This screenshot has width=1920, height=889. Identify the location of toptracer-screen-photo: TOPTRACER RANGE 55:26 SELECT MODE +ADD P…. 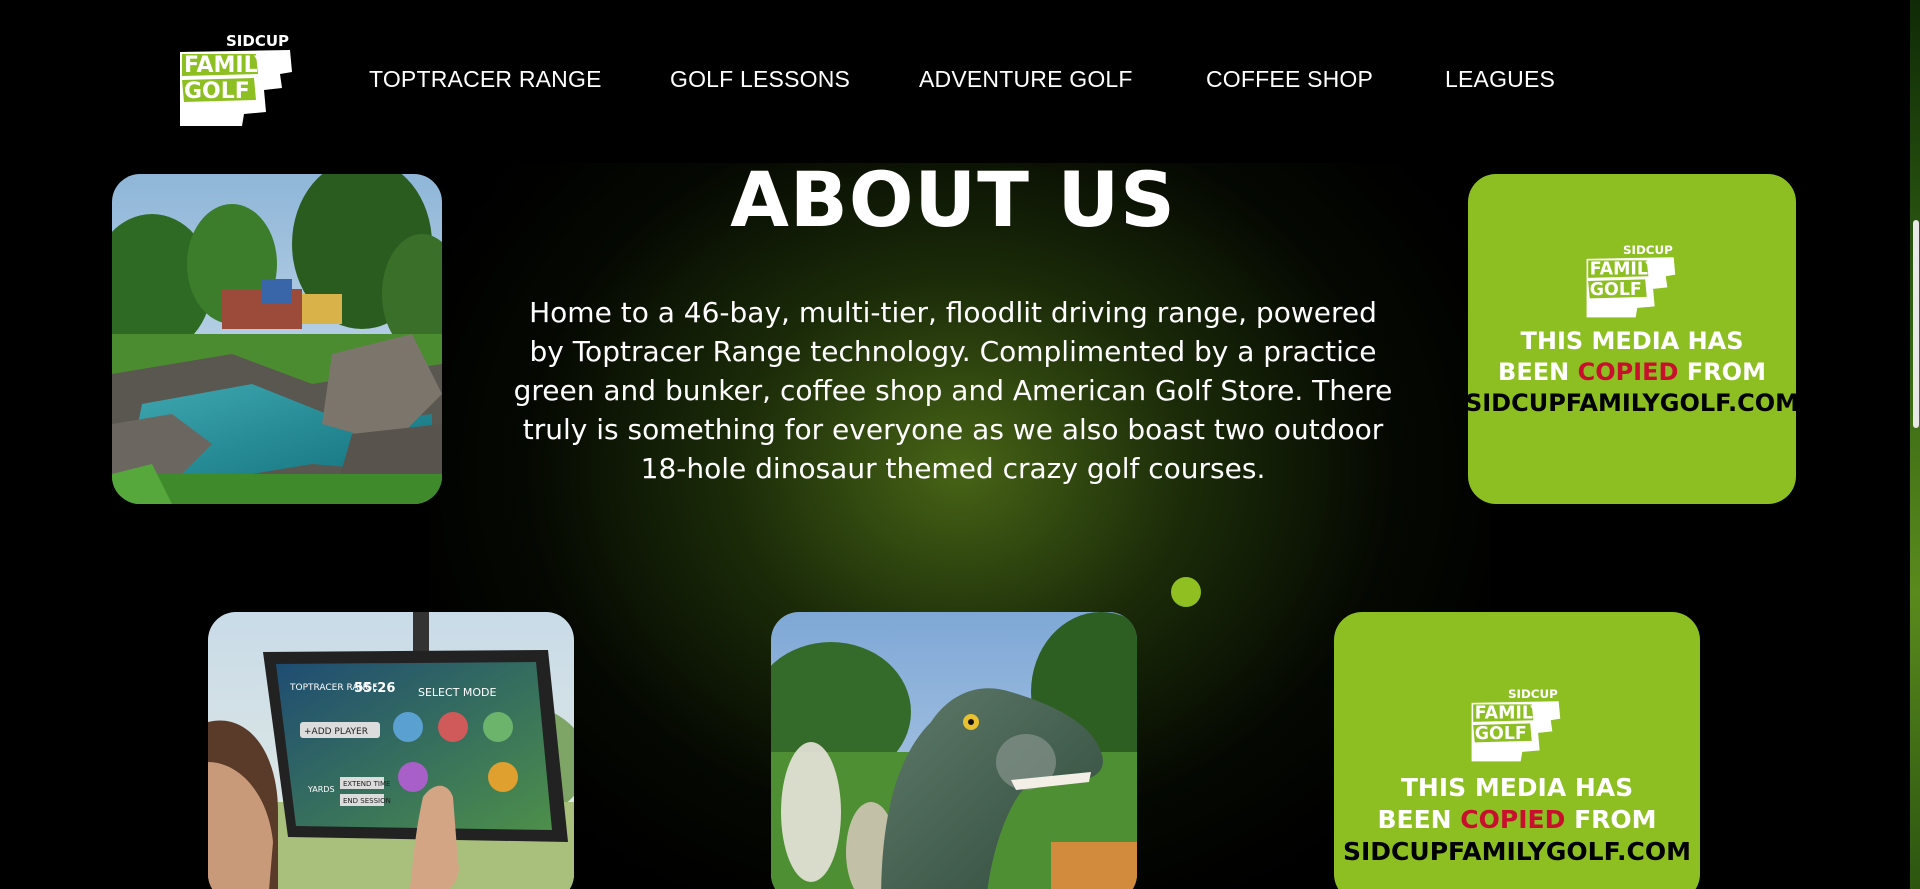
(391, 750).